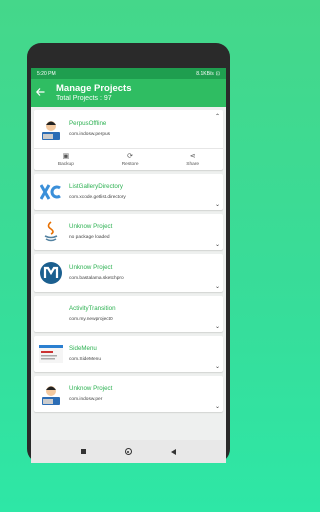 This screenshot has width=320, height=512. I want to click on share-button: ⋖ Share, so click(192, 160).